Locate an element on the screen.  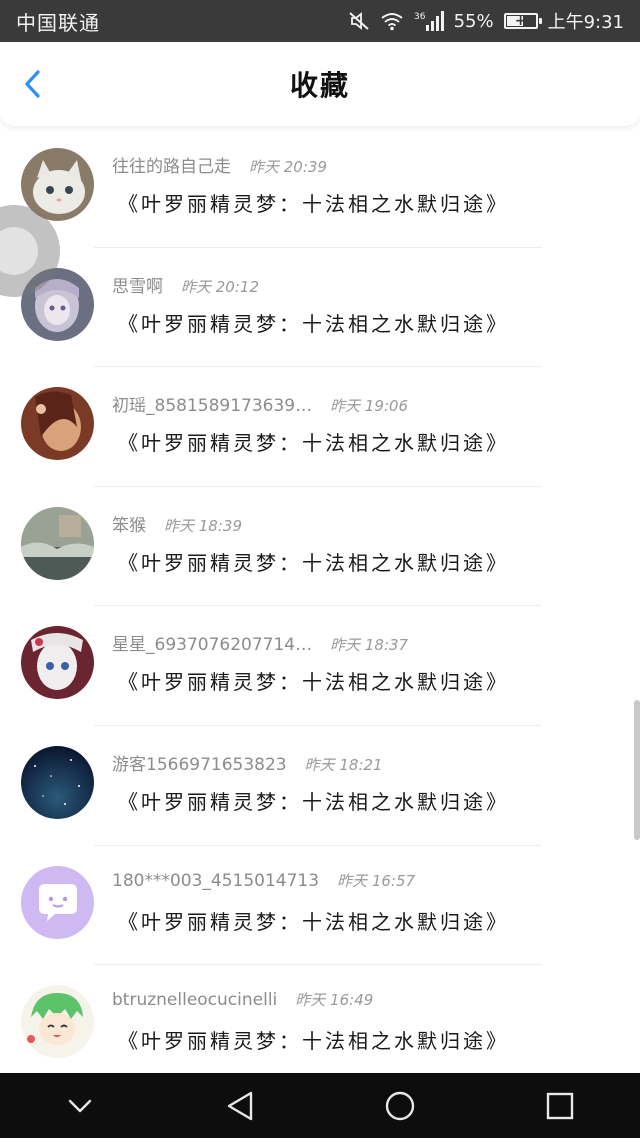
back-triangle-icon is located at coordinates (240, 1105).